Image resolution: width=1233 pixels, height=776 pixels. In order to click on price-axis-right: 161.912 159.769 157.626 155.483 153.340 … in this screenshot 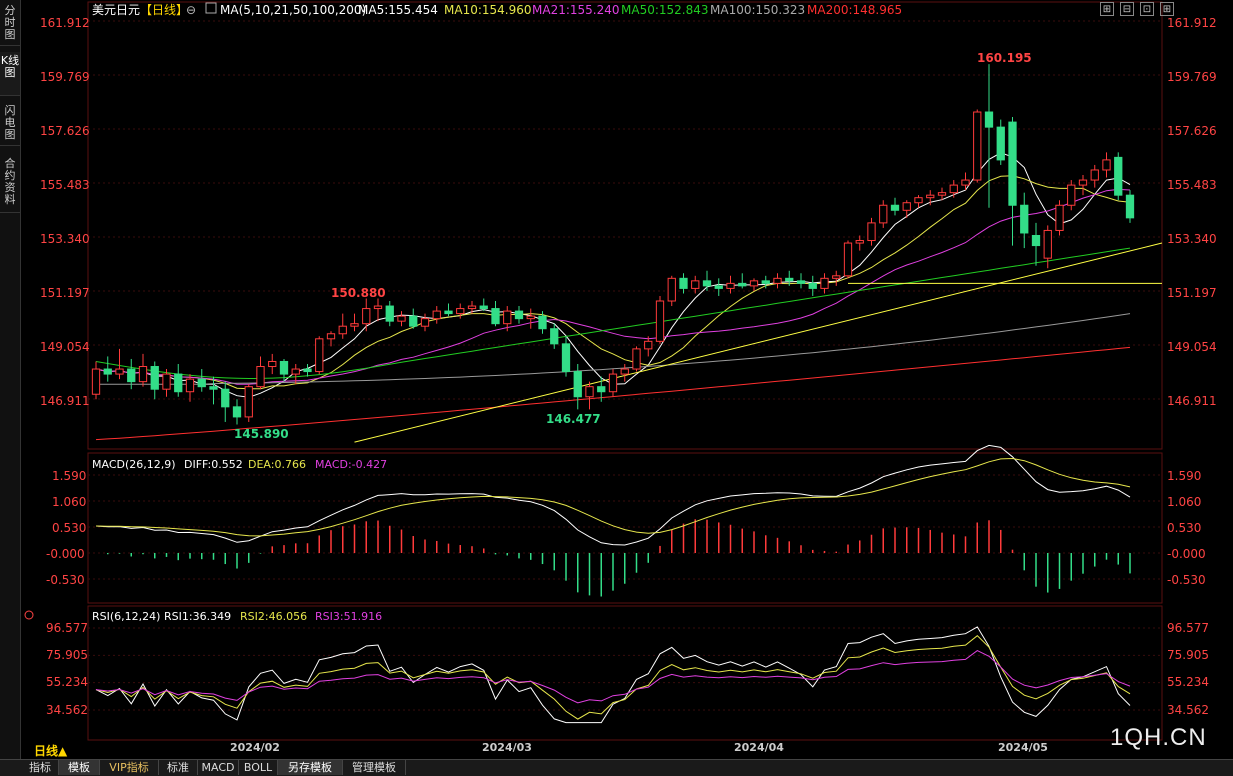, I will do `click(1192, 212)`.